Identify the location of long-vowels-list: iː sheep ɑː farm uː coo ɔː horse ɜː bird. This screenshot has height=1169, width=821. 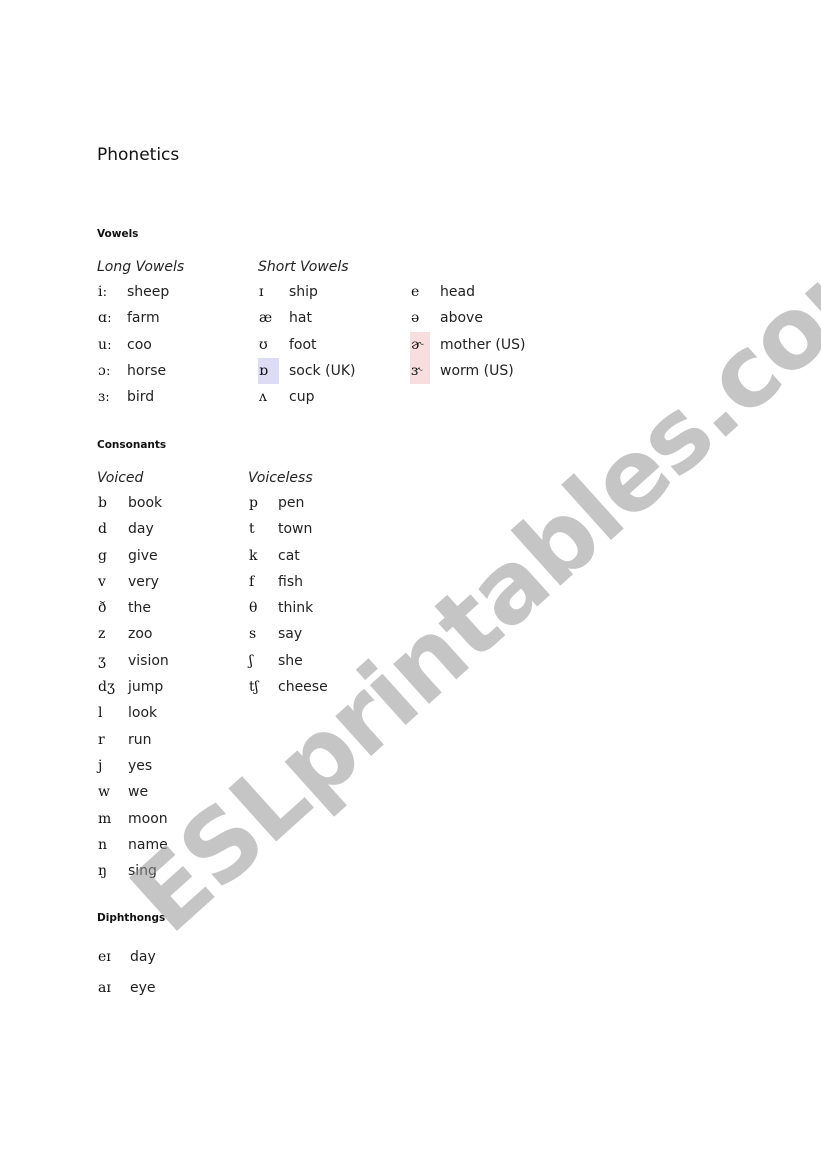
(133, 344).